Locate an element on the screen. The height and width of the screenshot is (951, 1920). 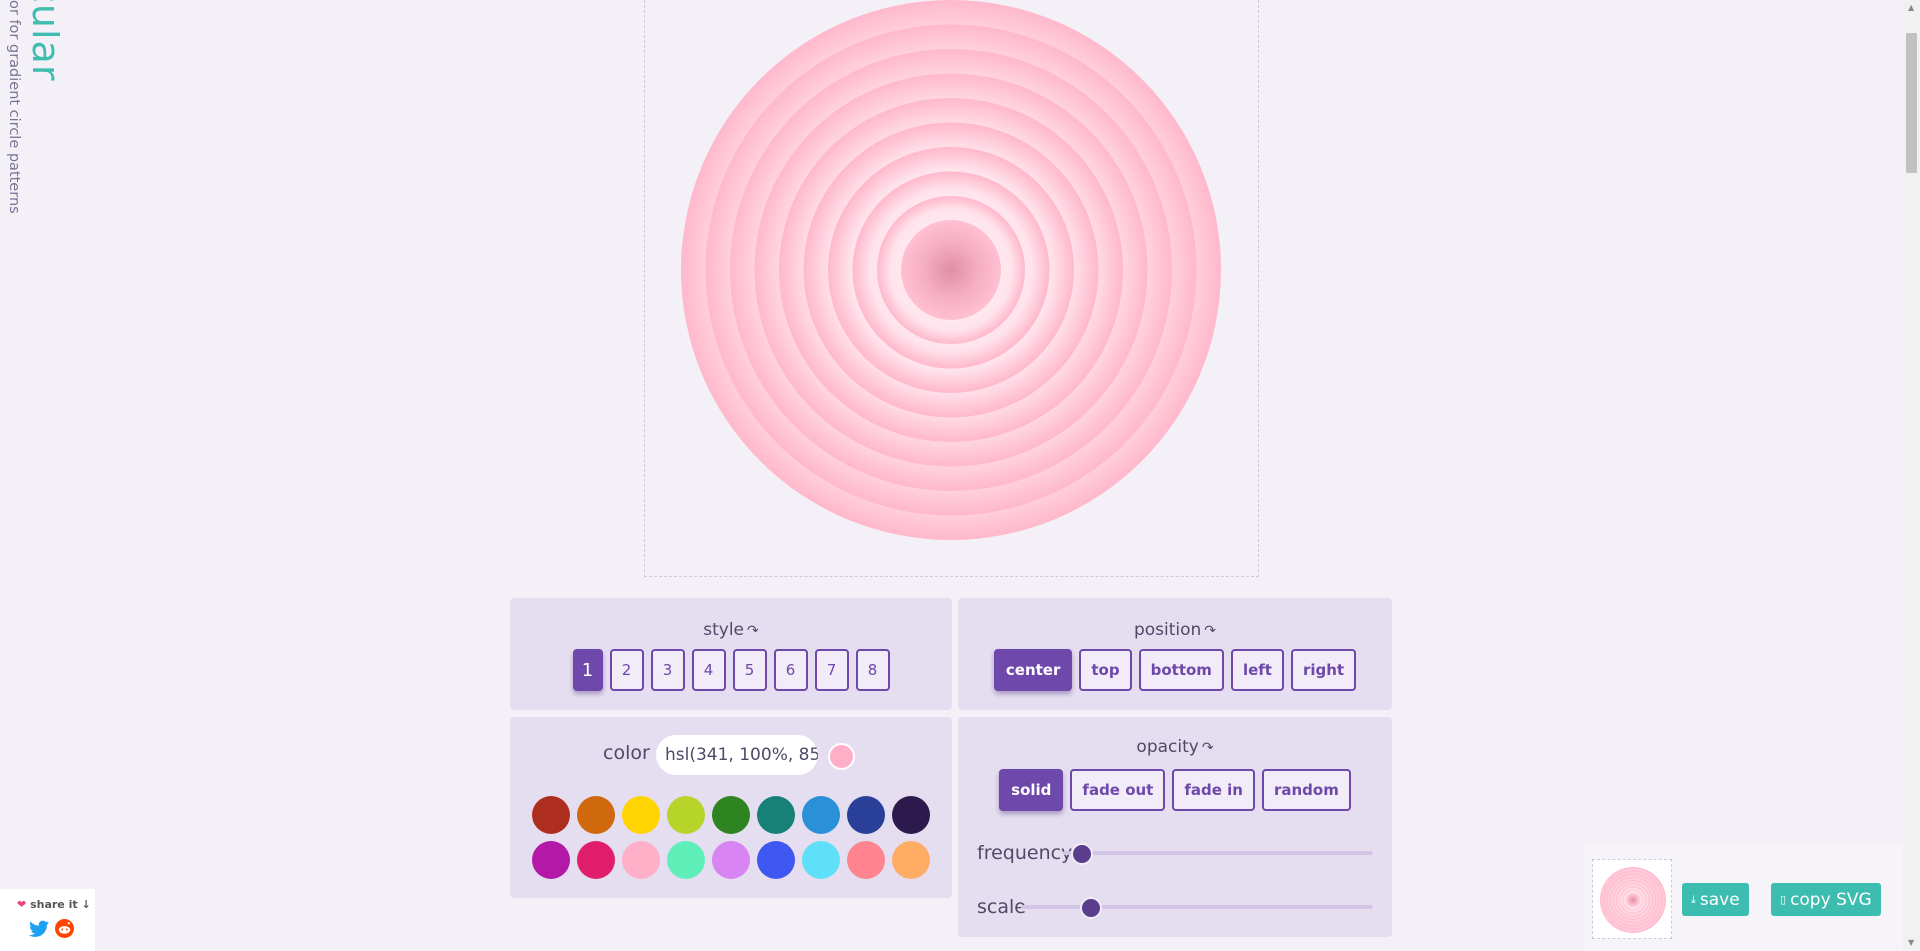
scale-slider-thumb is located at coordinates (1091, 908).